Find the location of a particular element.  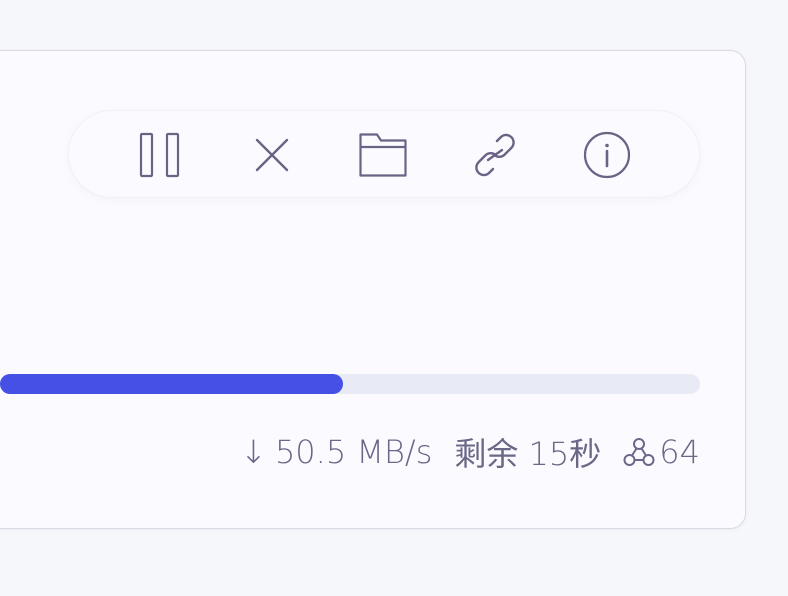

info-icon is located at coordinates (607, 155).